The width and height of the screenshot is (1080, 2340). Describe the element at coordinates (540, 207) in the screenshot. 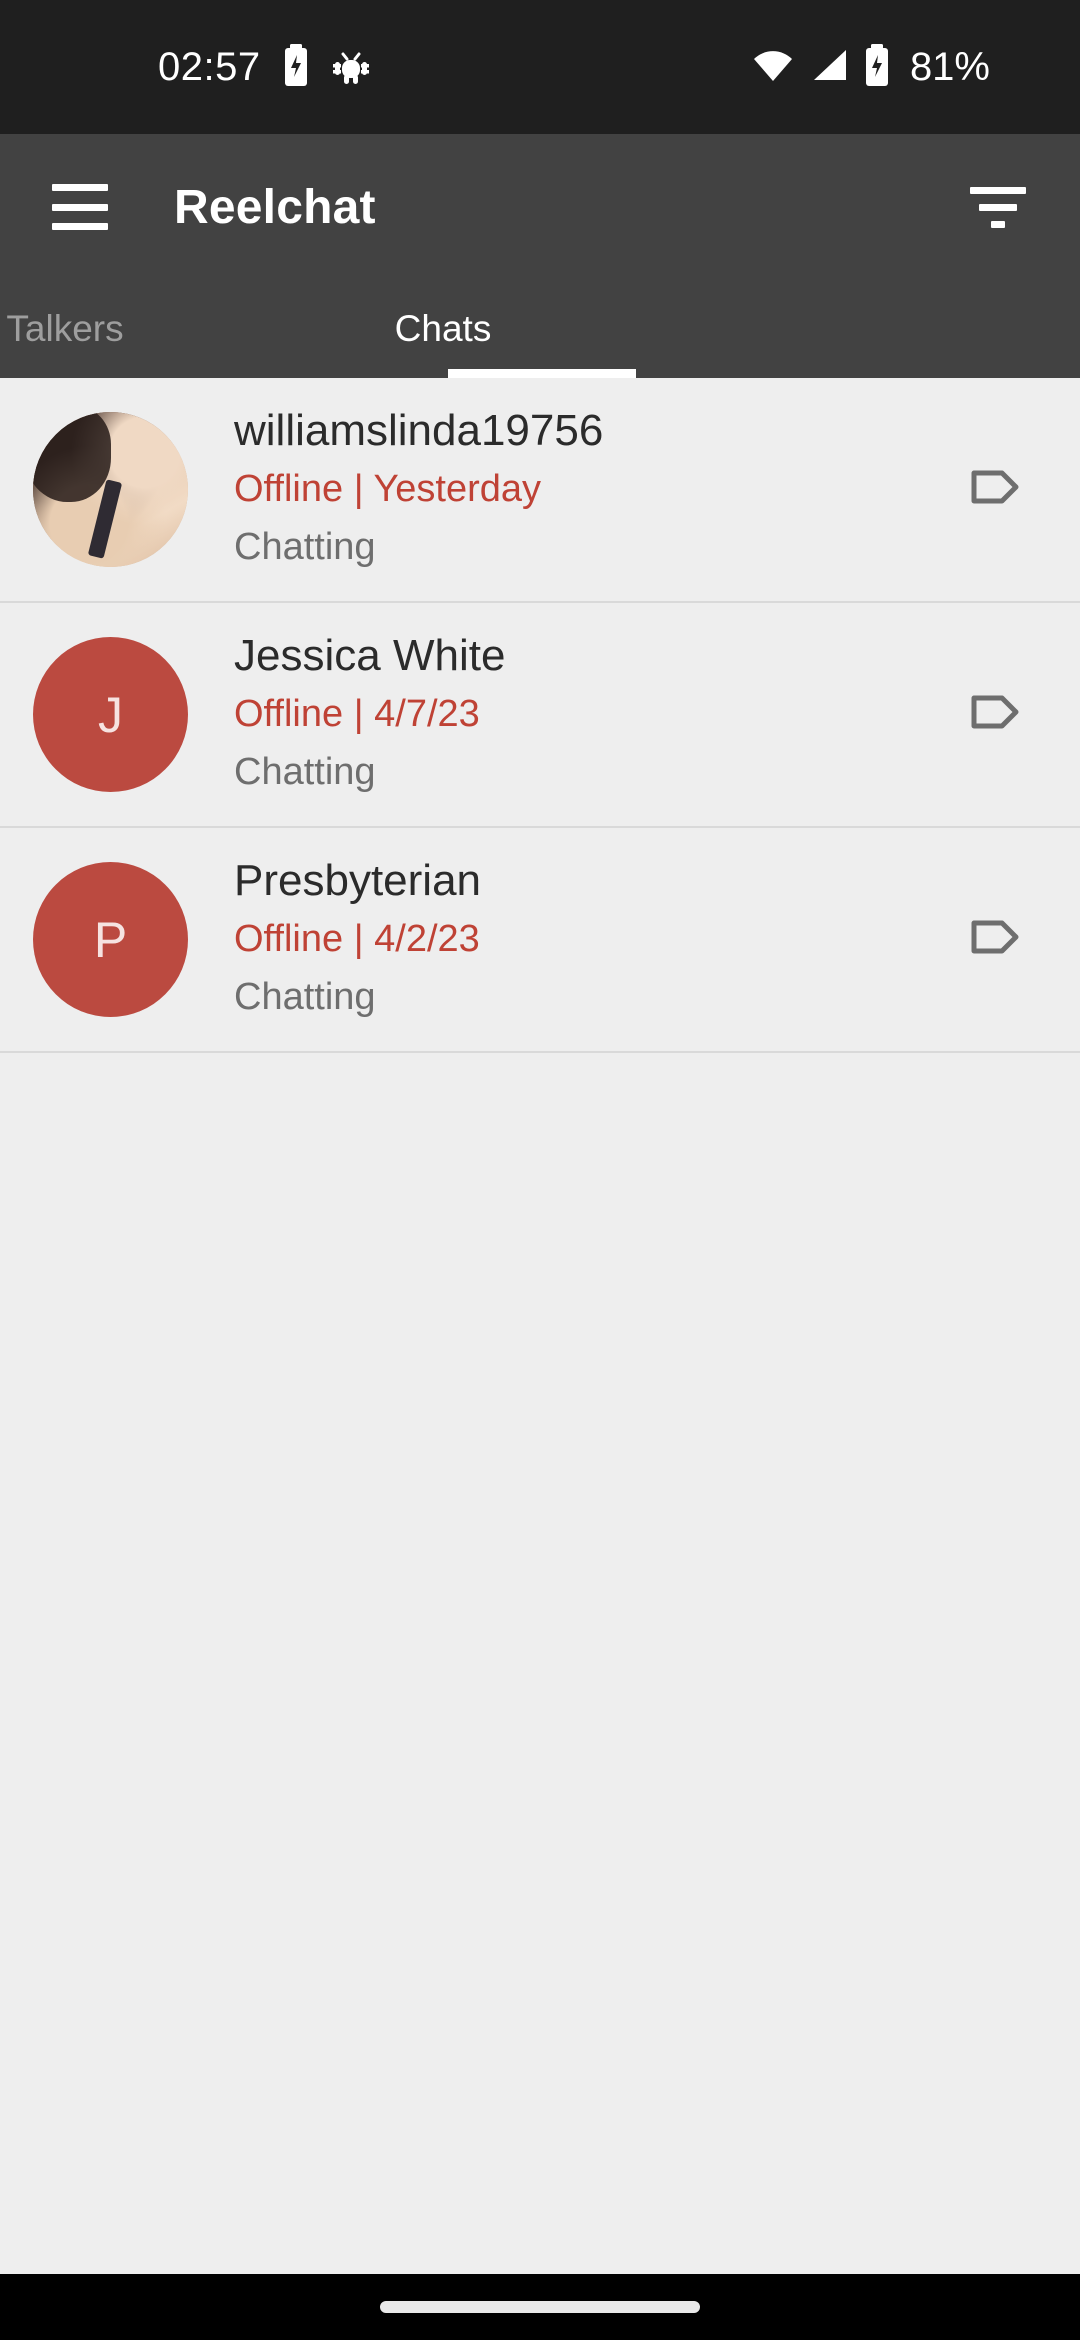

I see `app-bar-top-row: Reelchat` at that location.